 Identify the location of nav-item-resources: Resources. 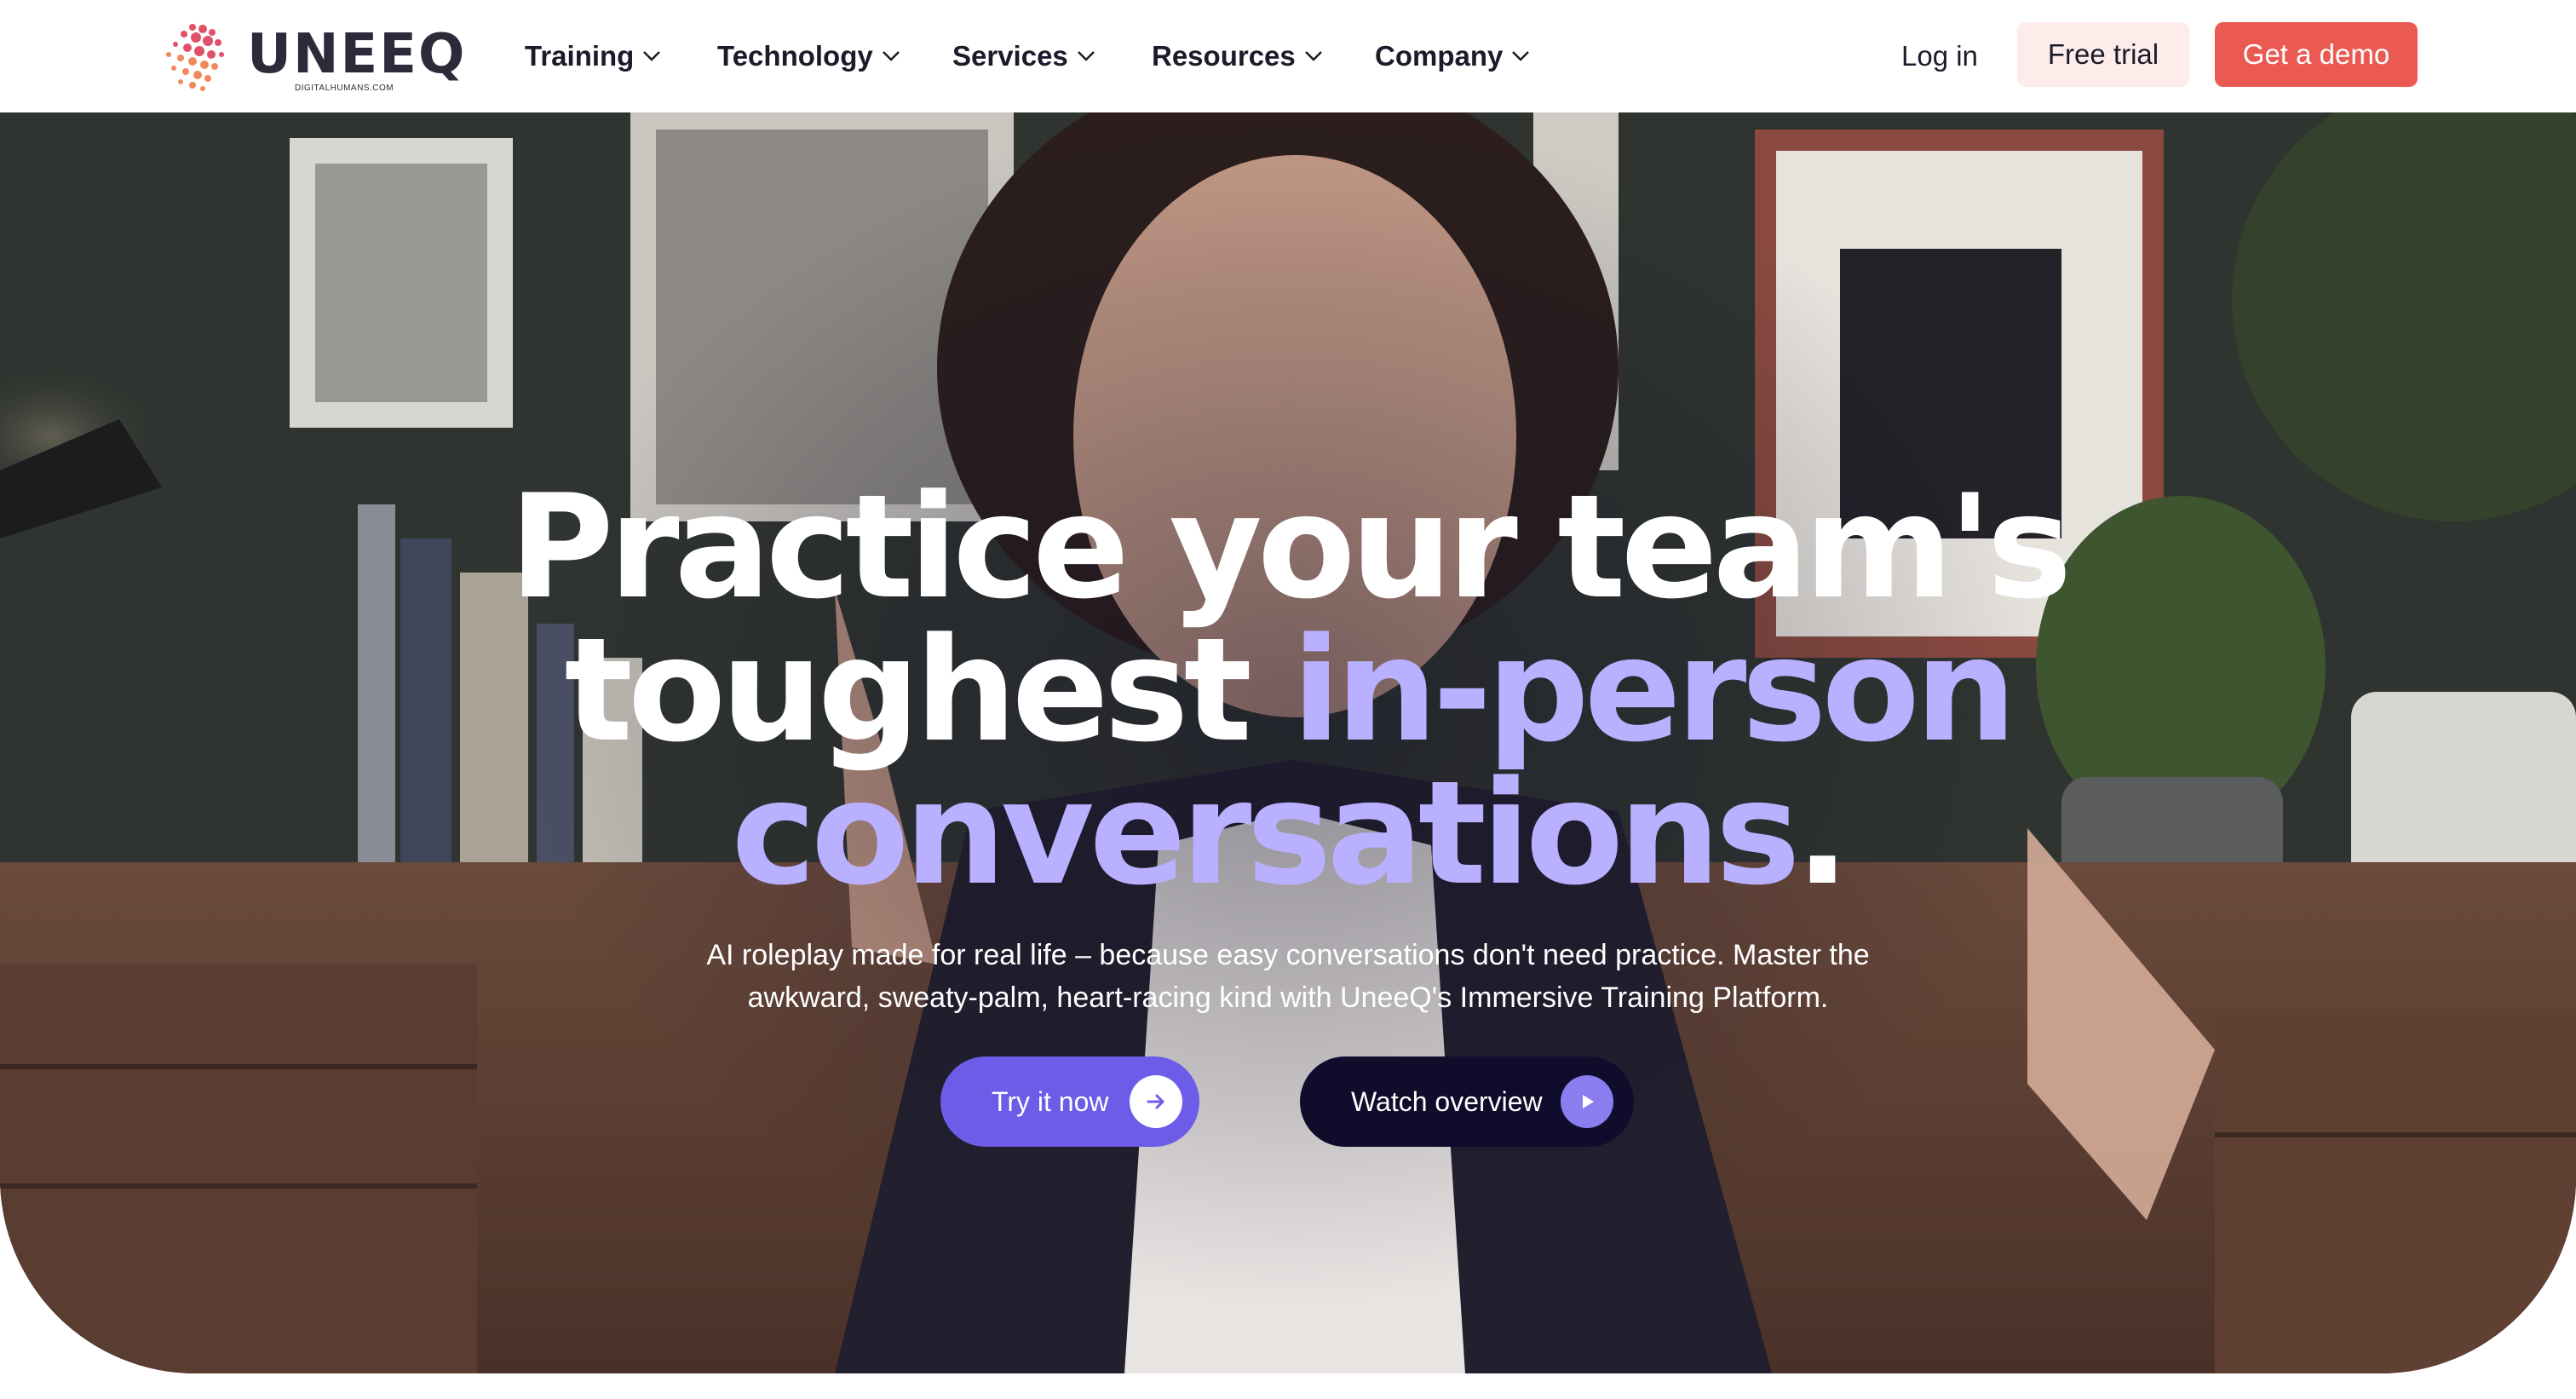
(1238, 56).